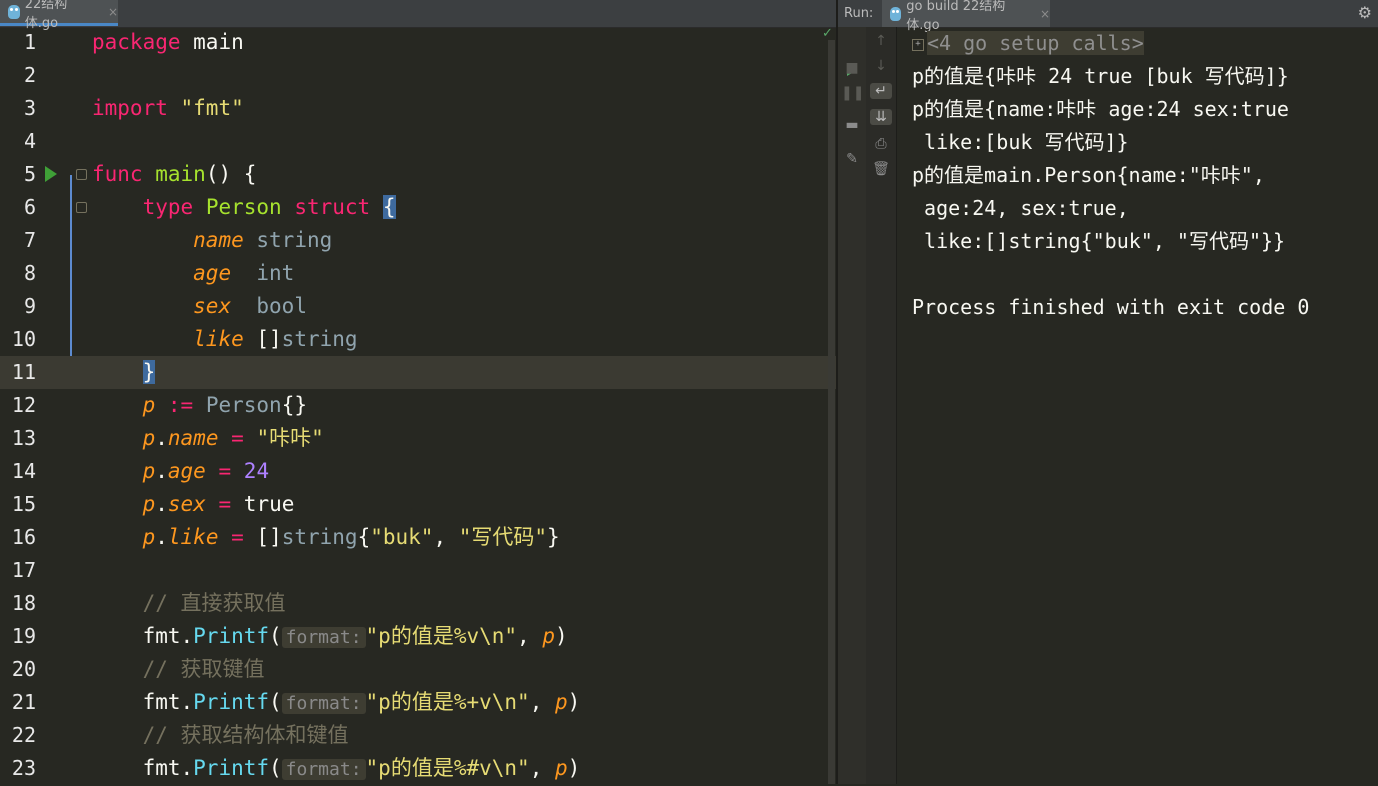 The image size is (1378, 786). Describe the element at coordinates (336, 768) in the screenshot. I see `code-text: fmt.Printf(format: "p的值是%#v\n", p)` at that location.